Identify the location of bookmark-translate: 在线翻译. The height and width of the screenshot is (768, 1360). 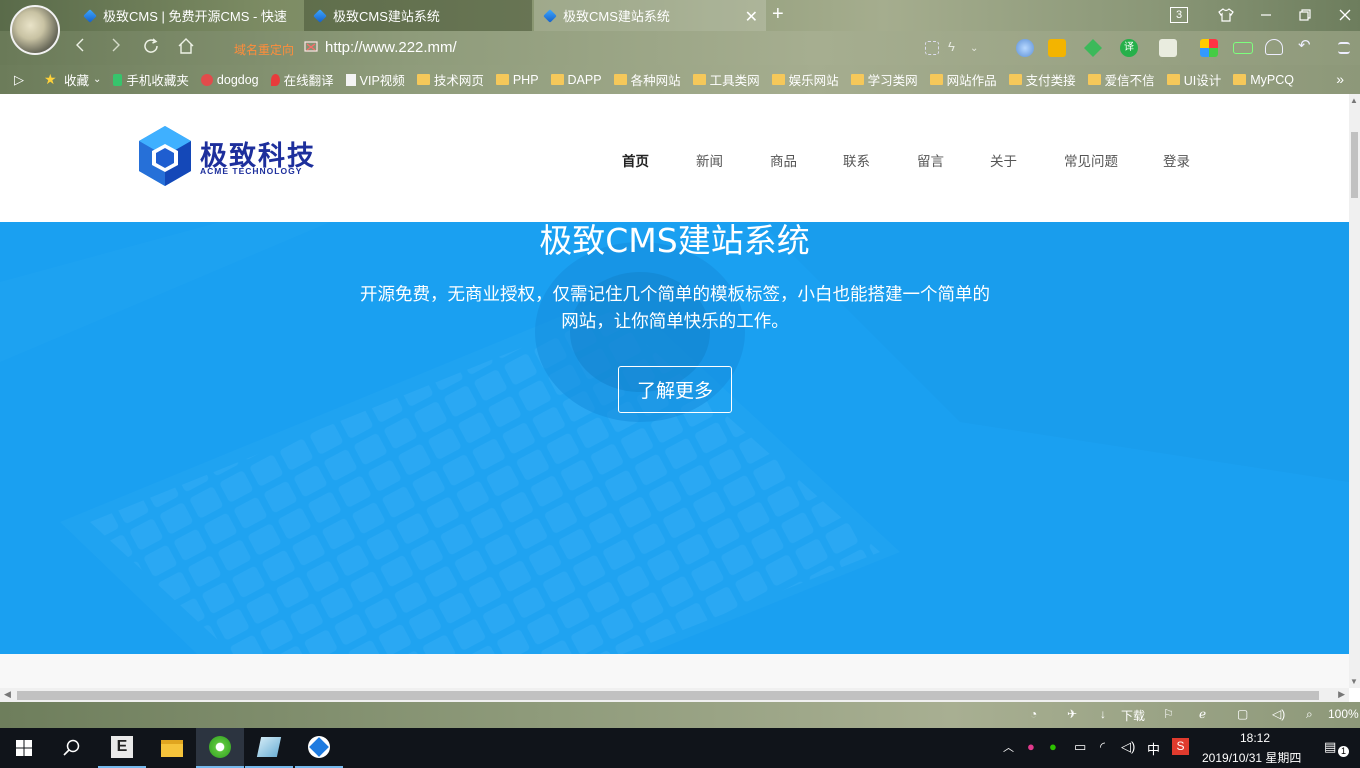
(302, 79).